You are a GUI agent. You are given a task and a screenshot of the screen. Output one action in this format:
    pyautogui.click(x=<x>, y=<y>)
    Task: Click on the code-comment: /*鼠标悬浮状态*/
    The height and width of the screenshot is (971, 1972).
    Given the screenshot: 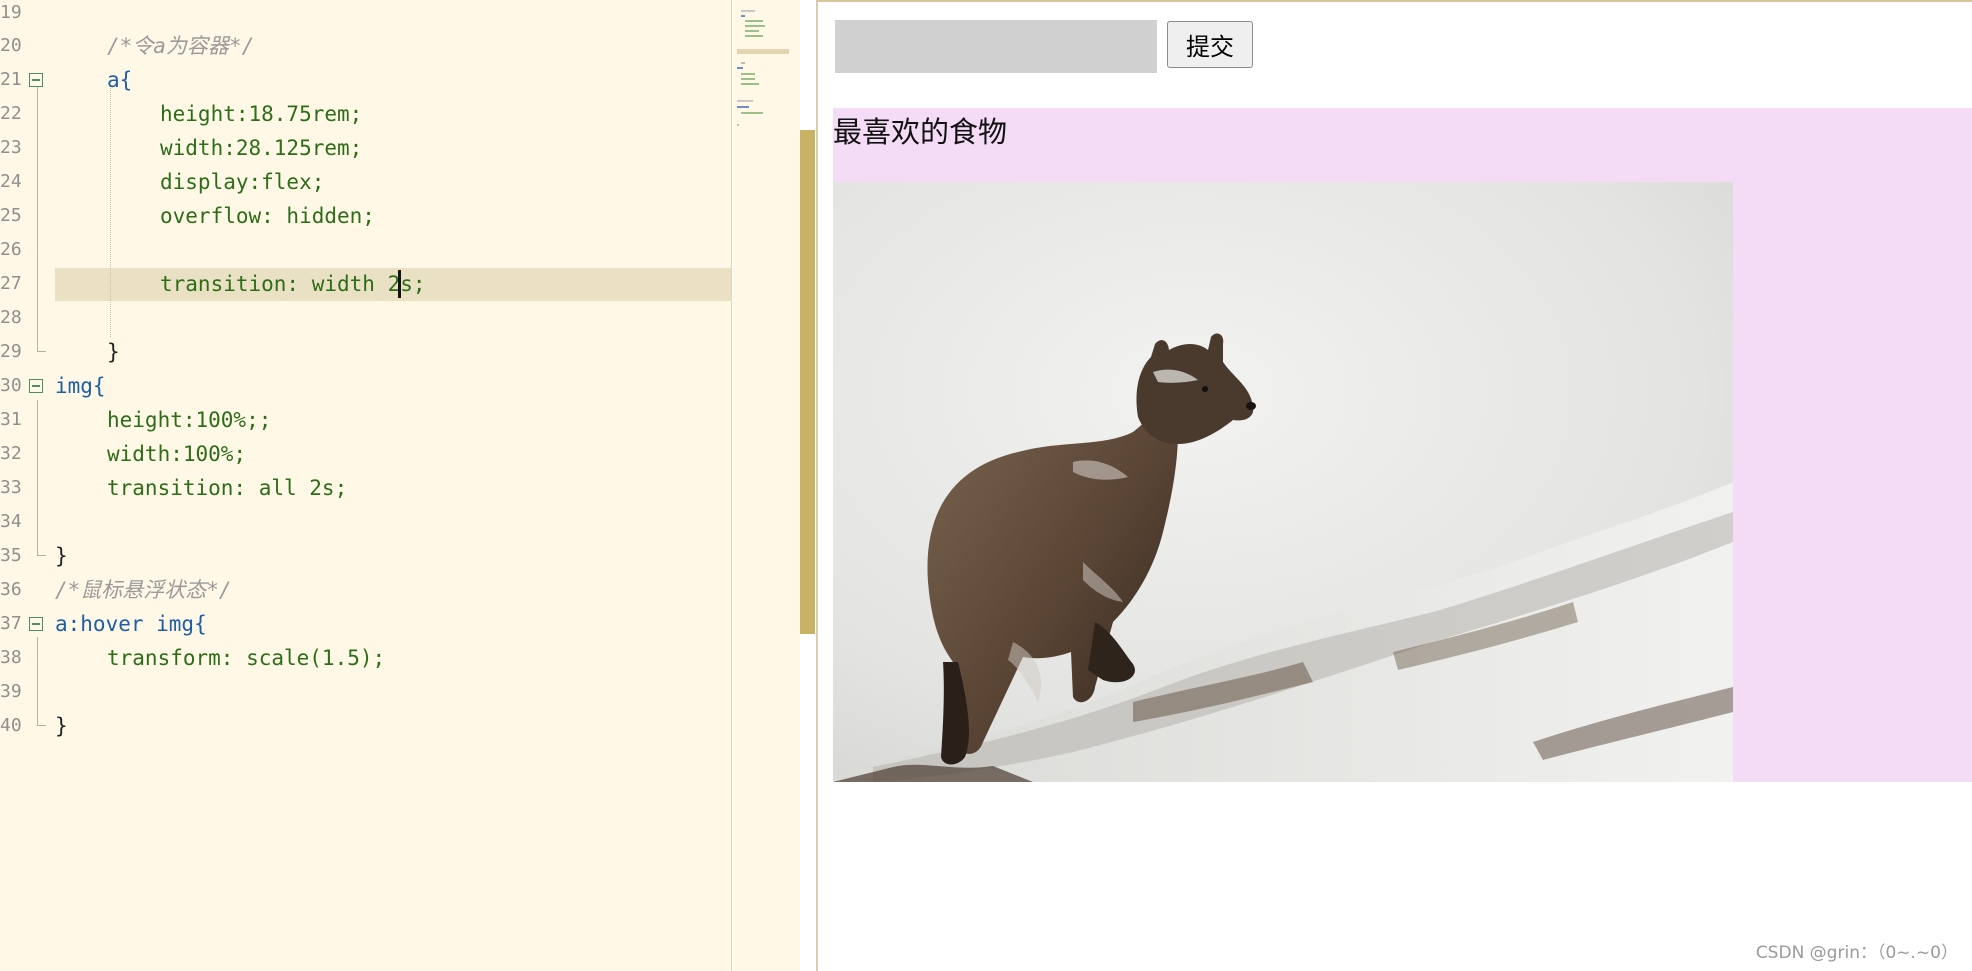 What is the action you would take?
    pyautogui.click(x=143, y=590)
    